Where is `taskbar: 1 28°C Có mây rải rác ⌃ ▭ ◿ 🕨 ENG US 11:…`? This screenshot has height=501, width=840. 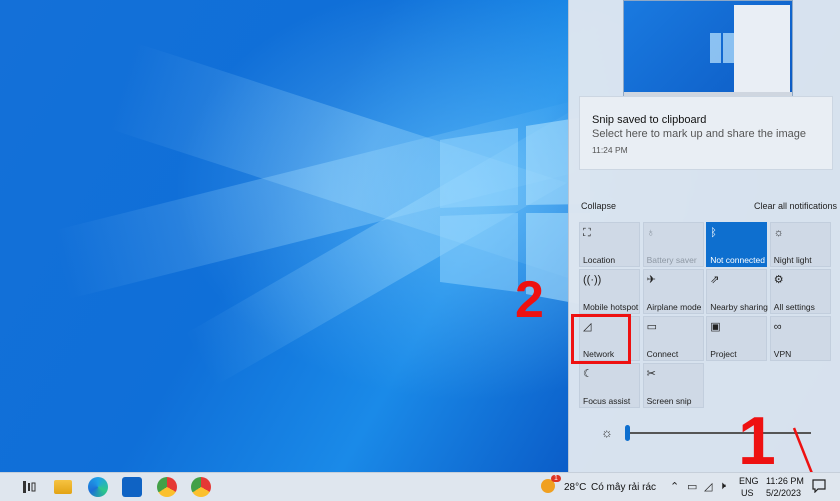
taskbar: 1 28°C Có mây rải rác ⌃ ▭ ◿ 🕨 ENG US 11:… is located at coordinates (420, 486).